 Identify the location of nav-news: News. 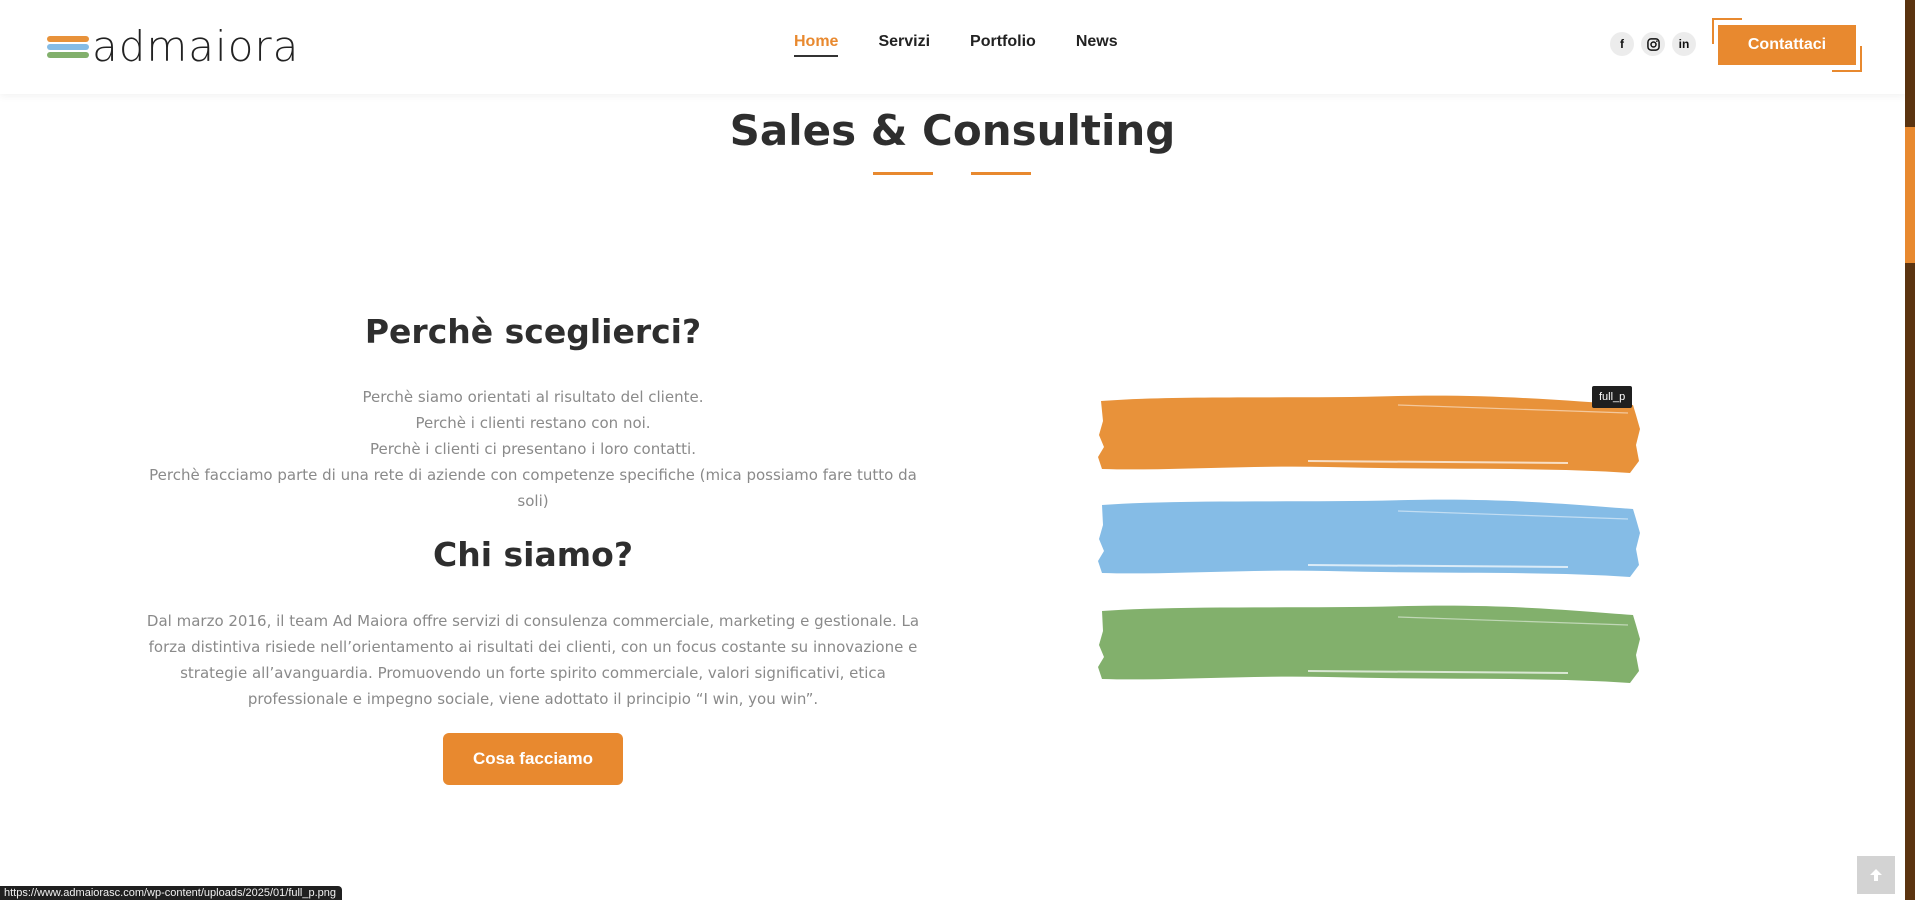
(1097, 45).